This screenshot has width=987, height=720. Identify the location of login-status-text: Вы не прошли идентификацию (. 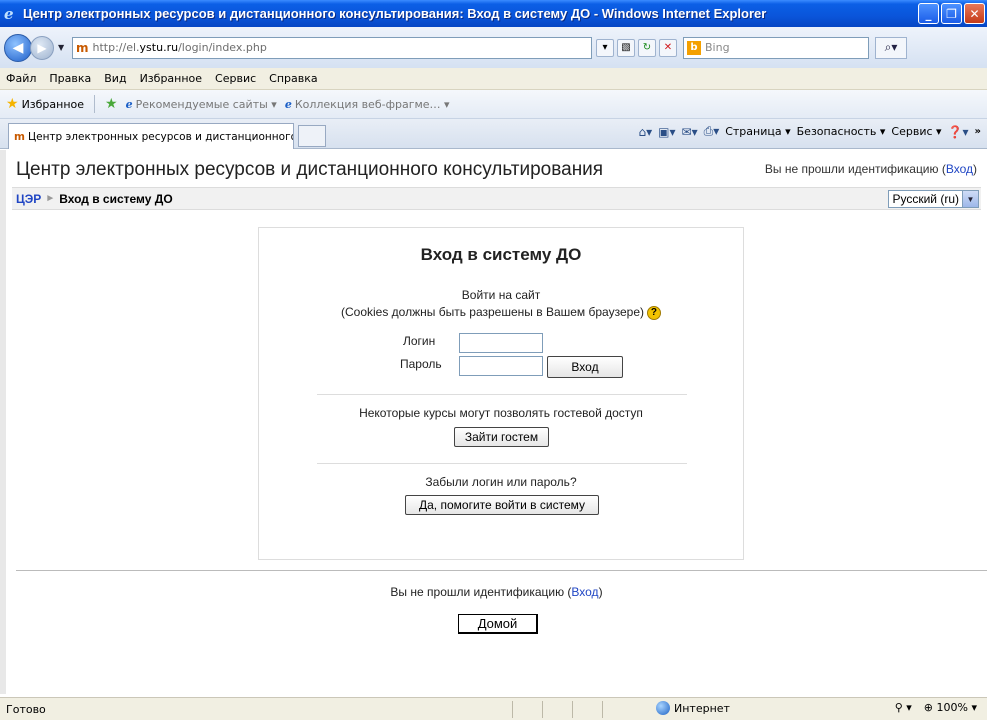
(855, 169).